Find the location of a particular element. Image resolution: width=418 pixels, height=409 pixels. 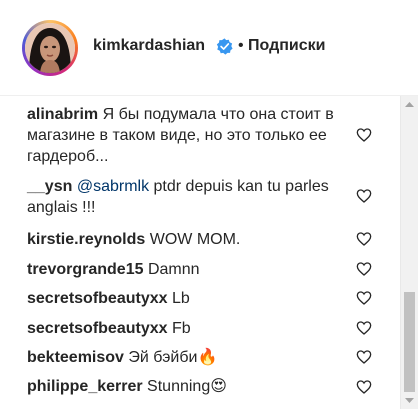

scroll-down-arrow-icon is located at coordinates (409, 400).